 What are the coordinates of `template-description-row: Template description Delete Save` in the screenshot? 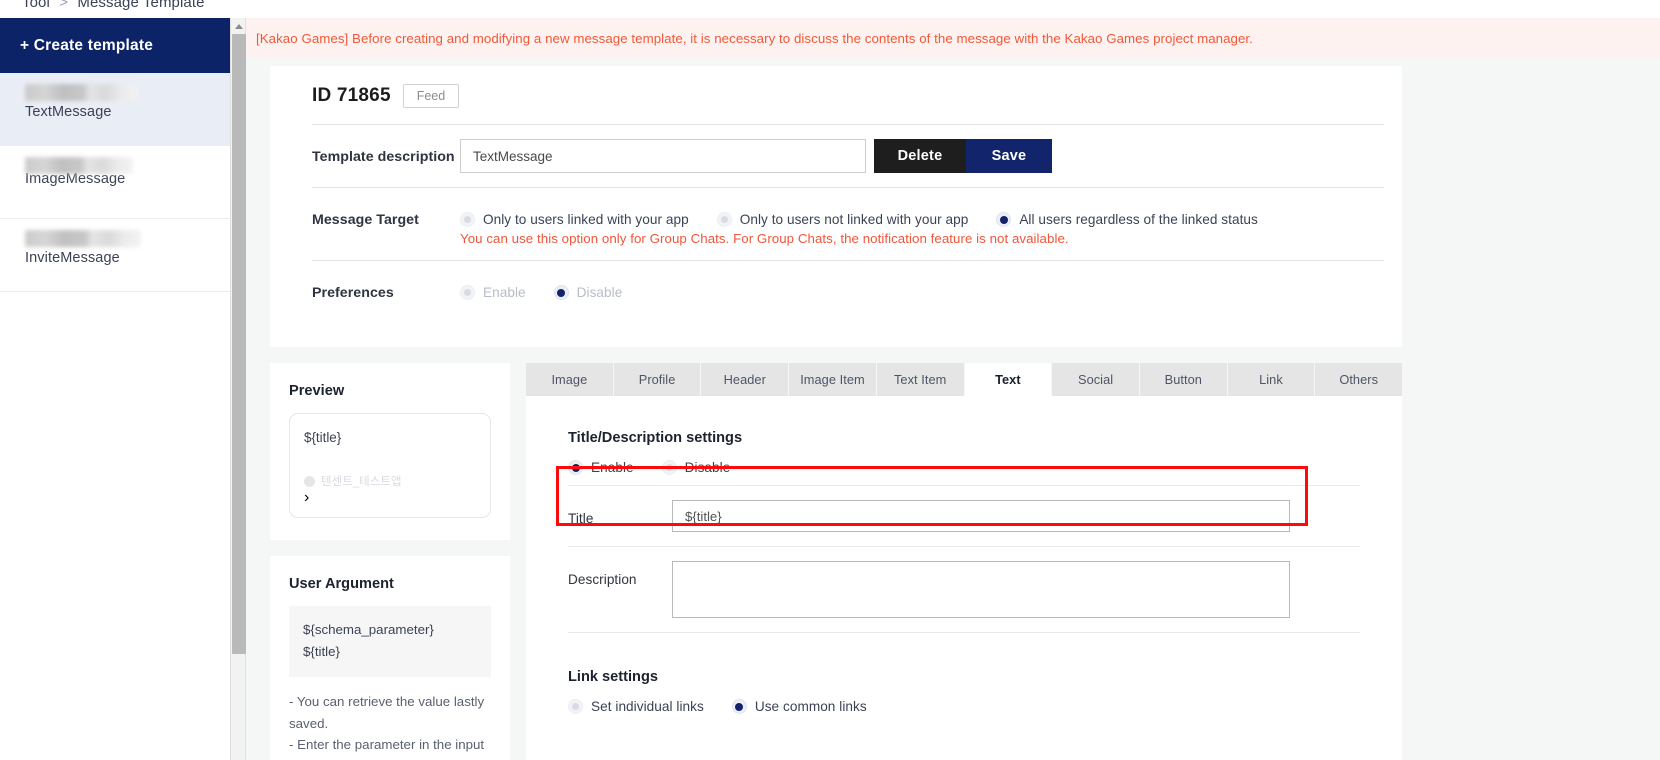 It's located at (836, 156).